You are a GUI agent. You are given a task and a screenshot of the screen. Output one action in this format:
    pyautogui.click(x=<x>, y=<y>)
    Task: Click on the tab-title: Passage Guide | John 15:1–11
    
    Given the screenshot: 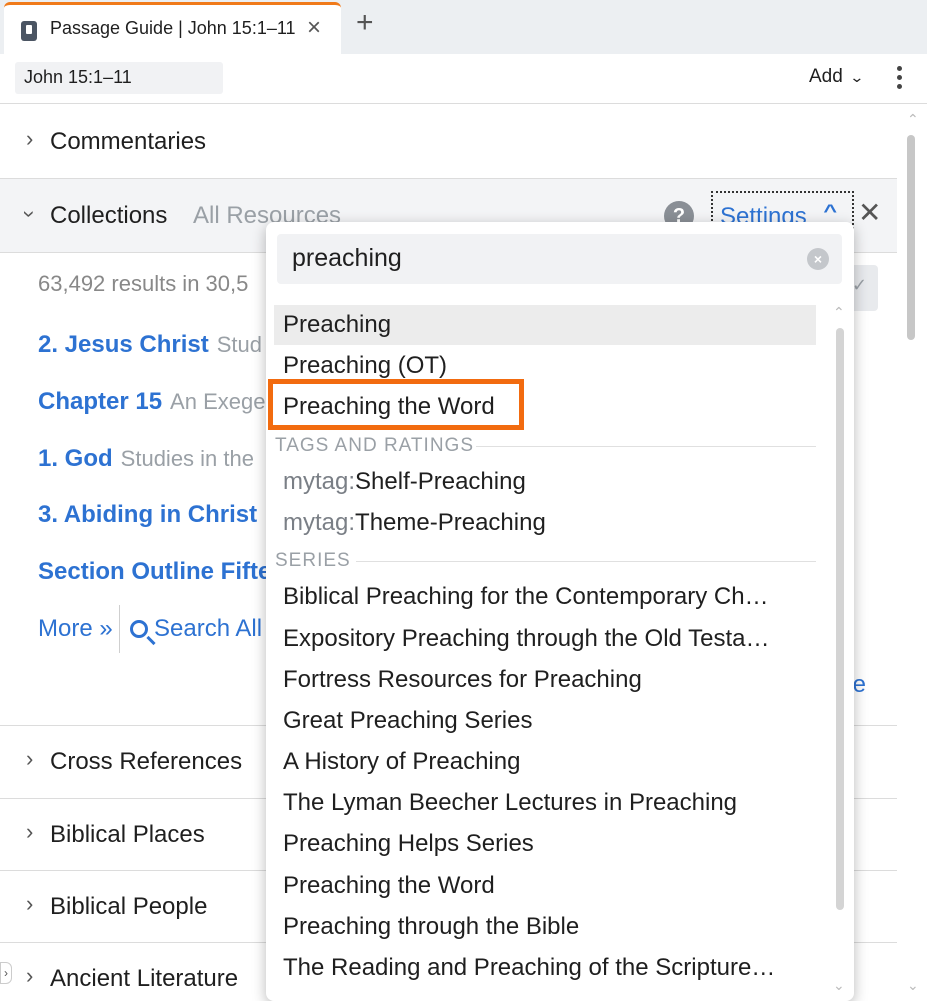 What is the action you would take?
    pyautogui.click(x=173, y=28)
    